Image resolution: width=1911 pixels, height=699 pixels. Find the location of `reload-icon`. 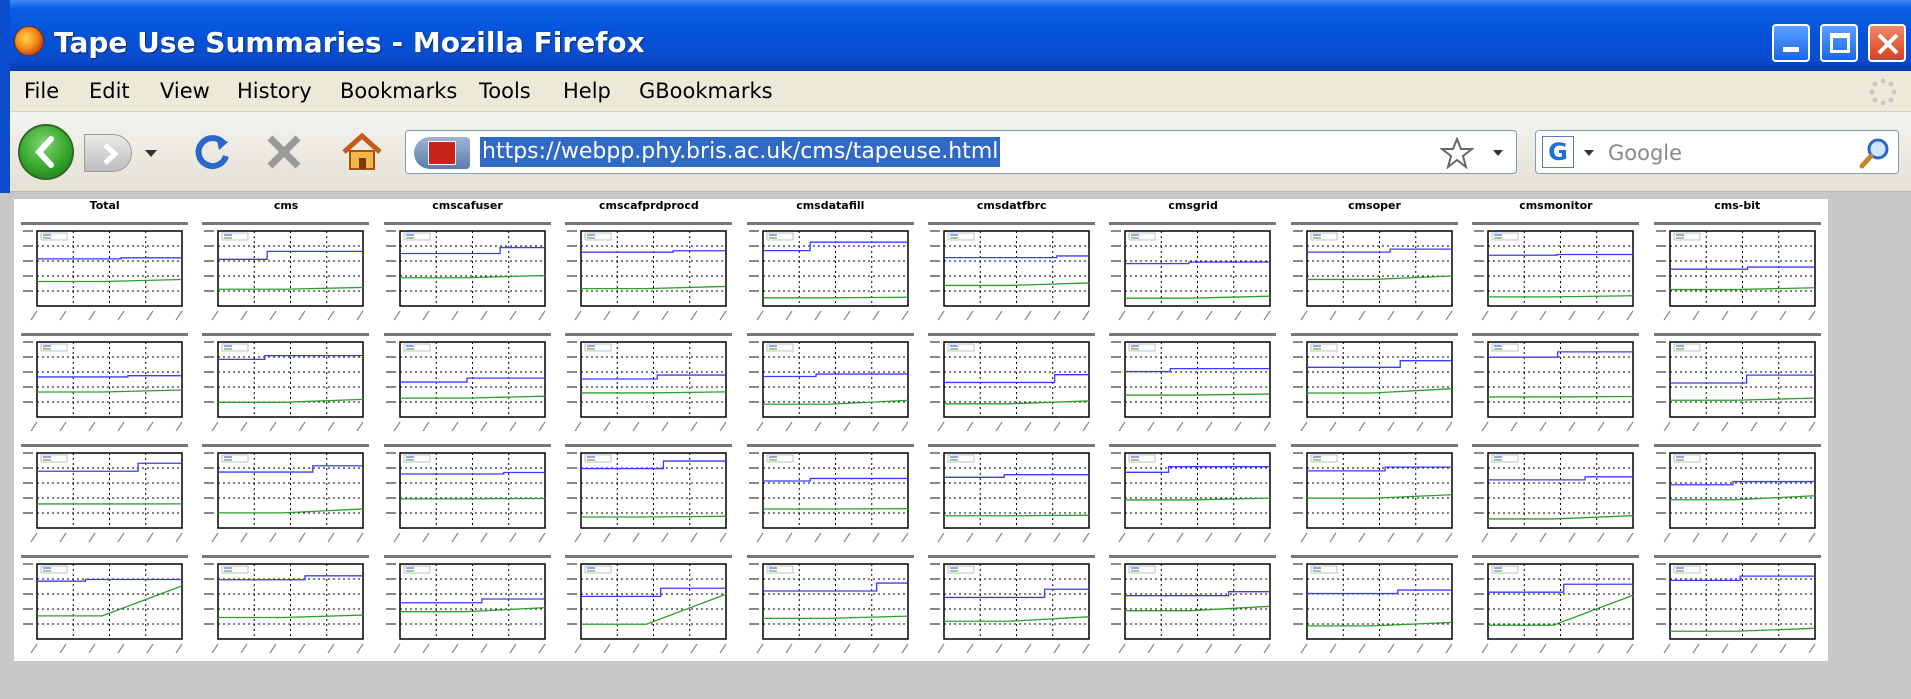

reload-icon is located at coordinates (212, 152).